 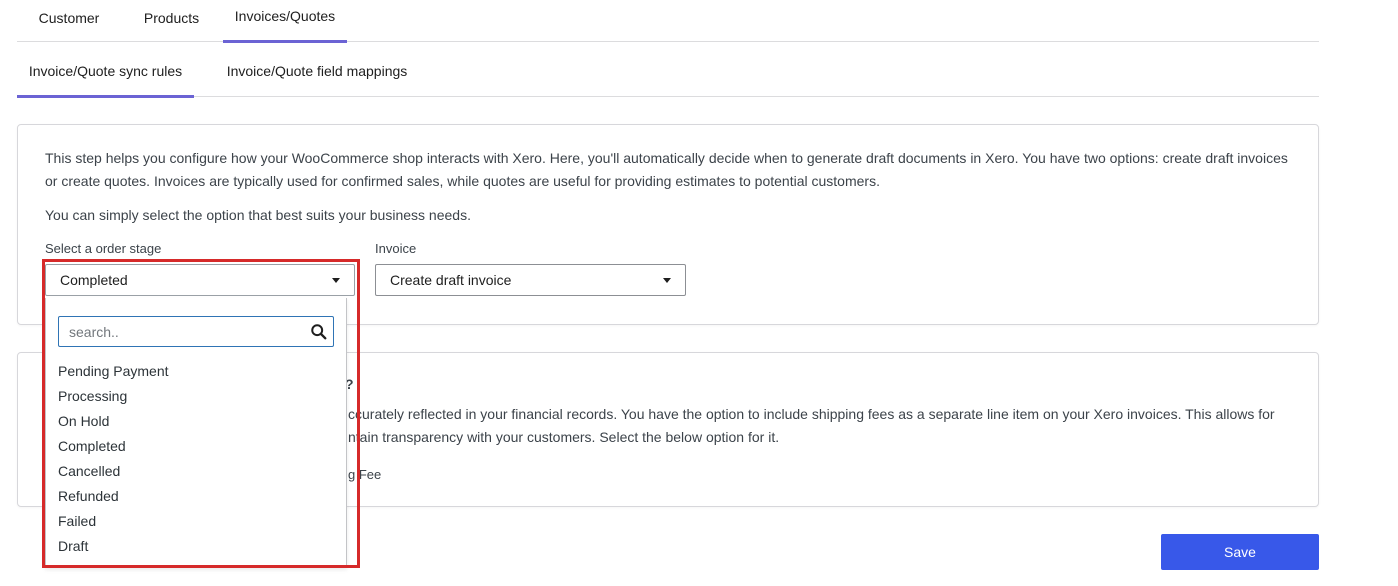 I want to click on main-tabs: Customer Products Invoices/Quotes, so click(x=668, y=21).